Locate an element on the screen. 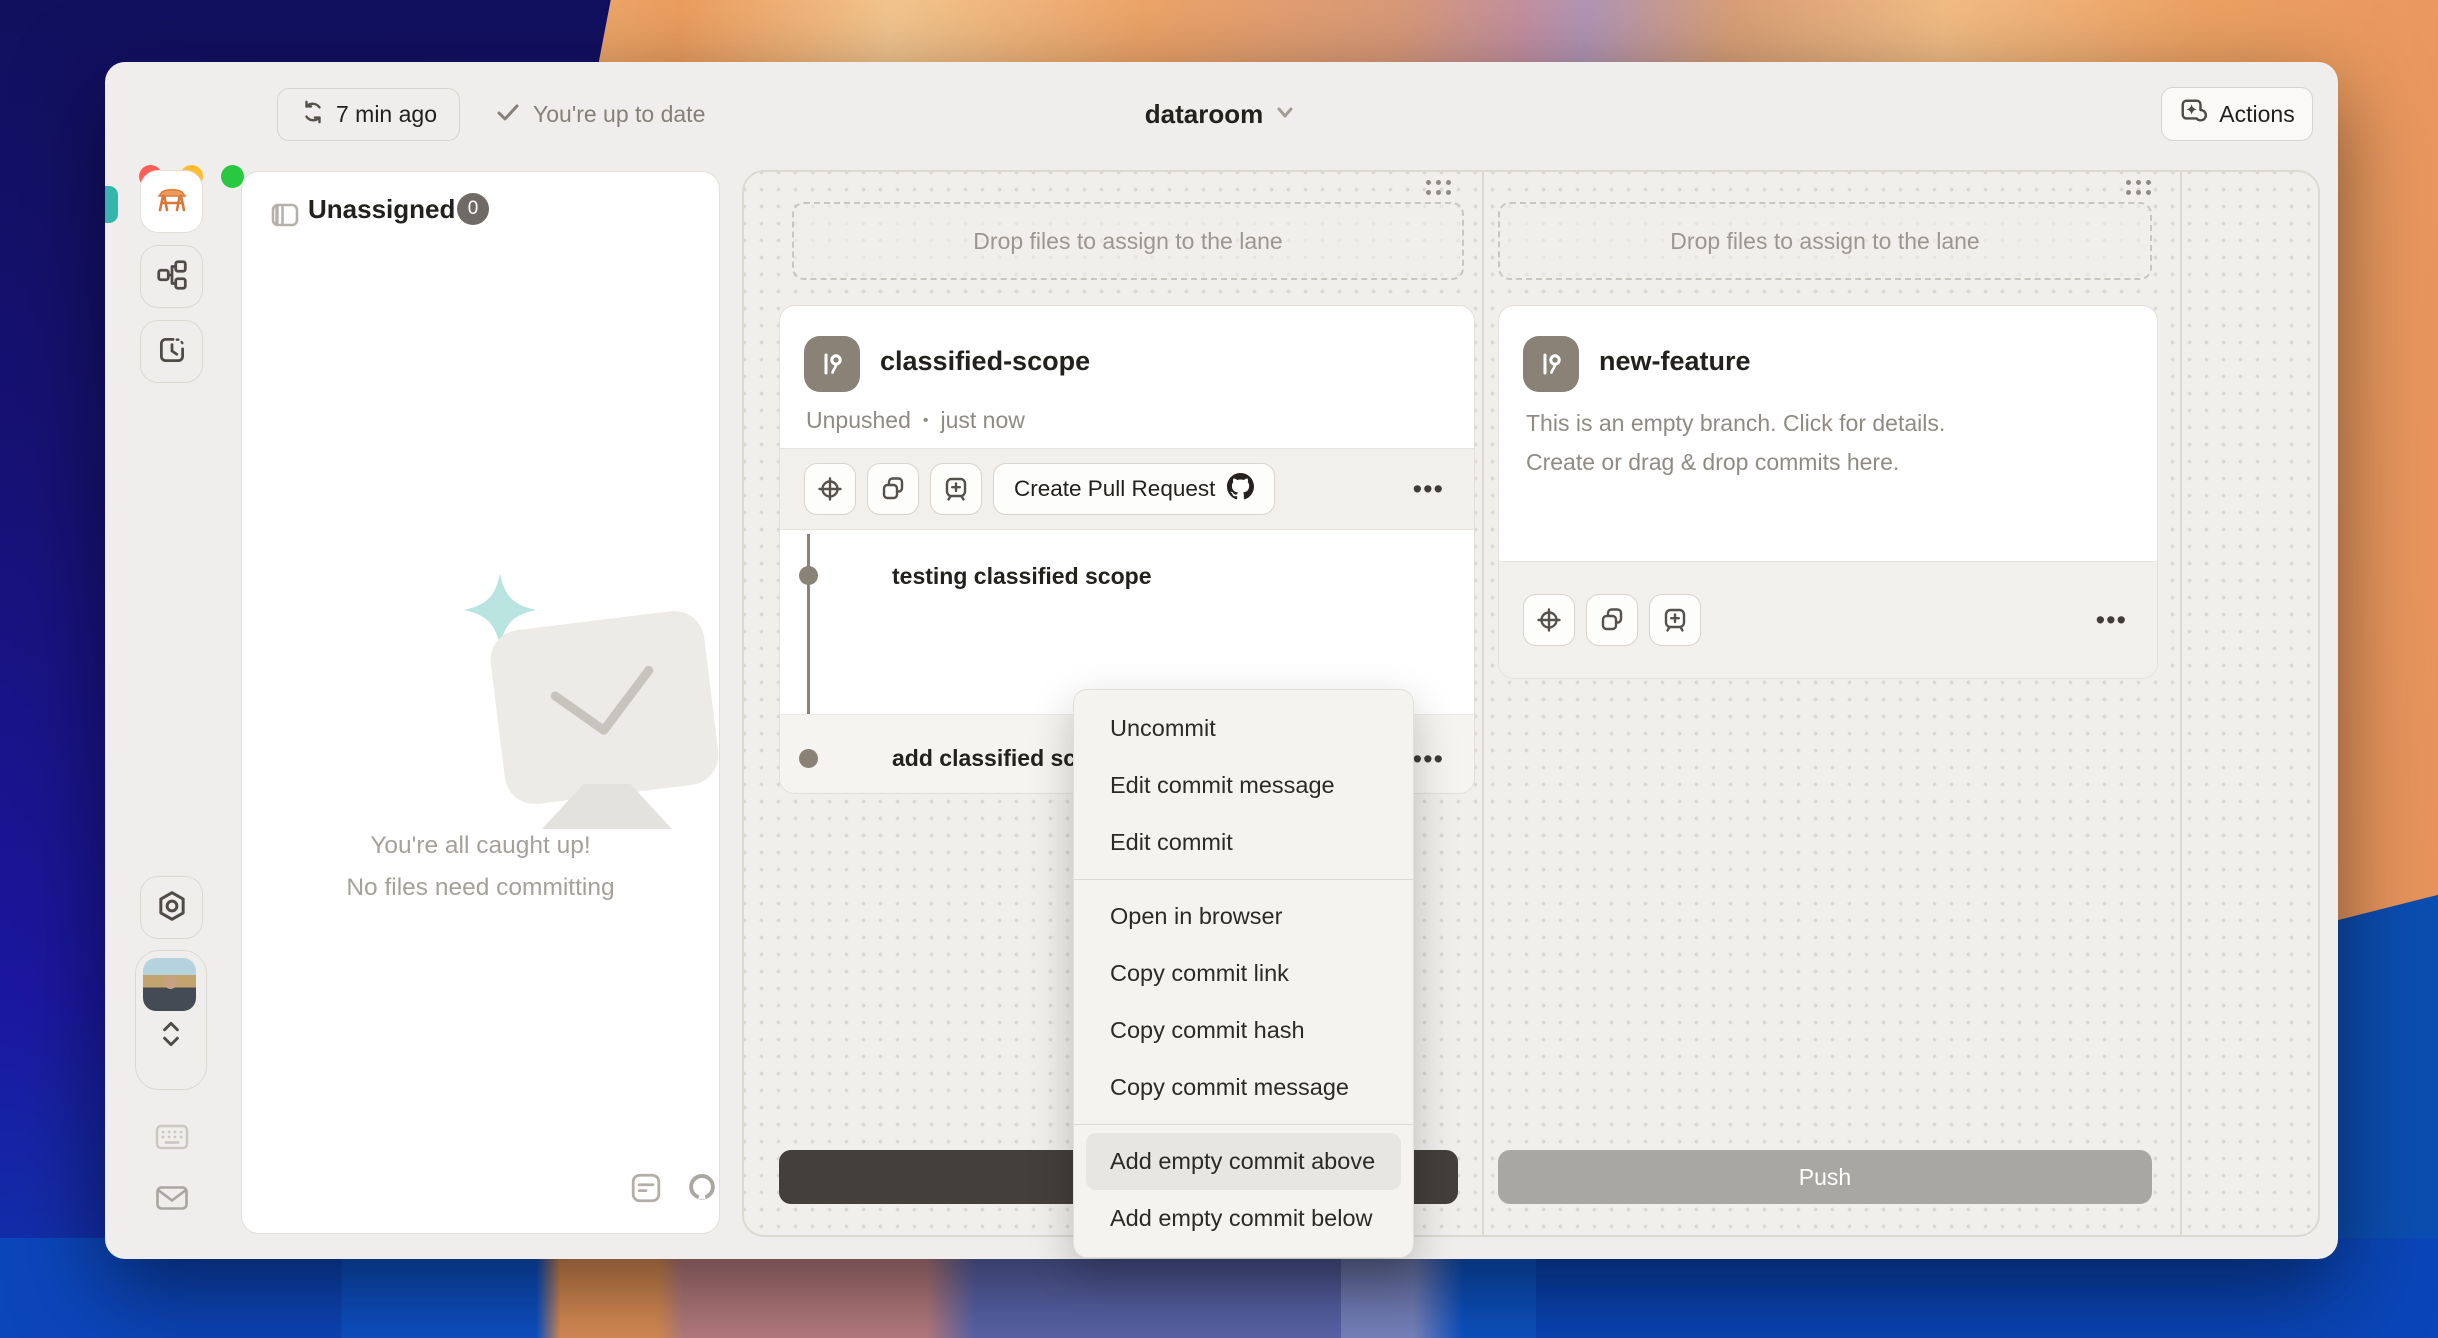  panel-split-icon is located at coordinates (285, 217).